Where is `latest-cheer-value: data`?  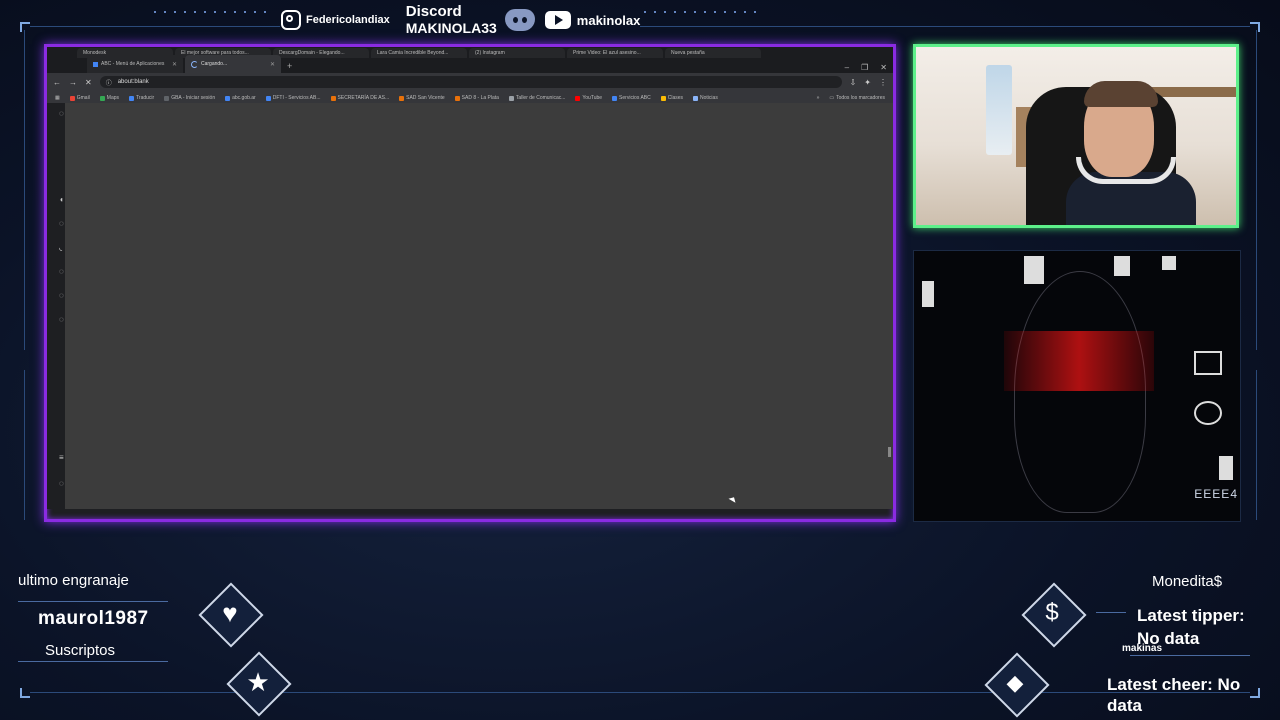 latest-cheer-value: data is located at coordinates (1124, 705).